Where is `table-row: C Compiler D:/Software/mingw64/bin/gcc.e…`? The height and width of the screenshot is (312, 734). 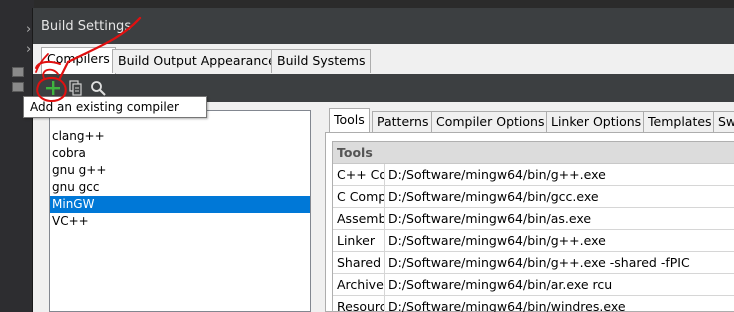
table-row: C Compiler D:/Software/mingw64/bin/gcc.e… is located at coordinates (533, 197).